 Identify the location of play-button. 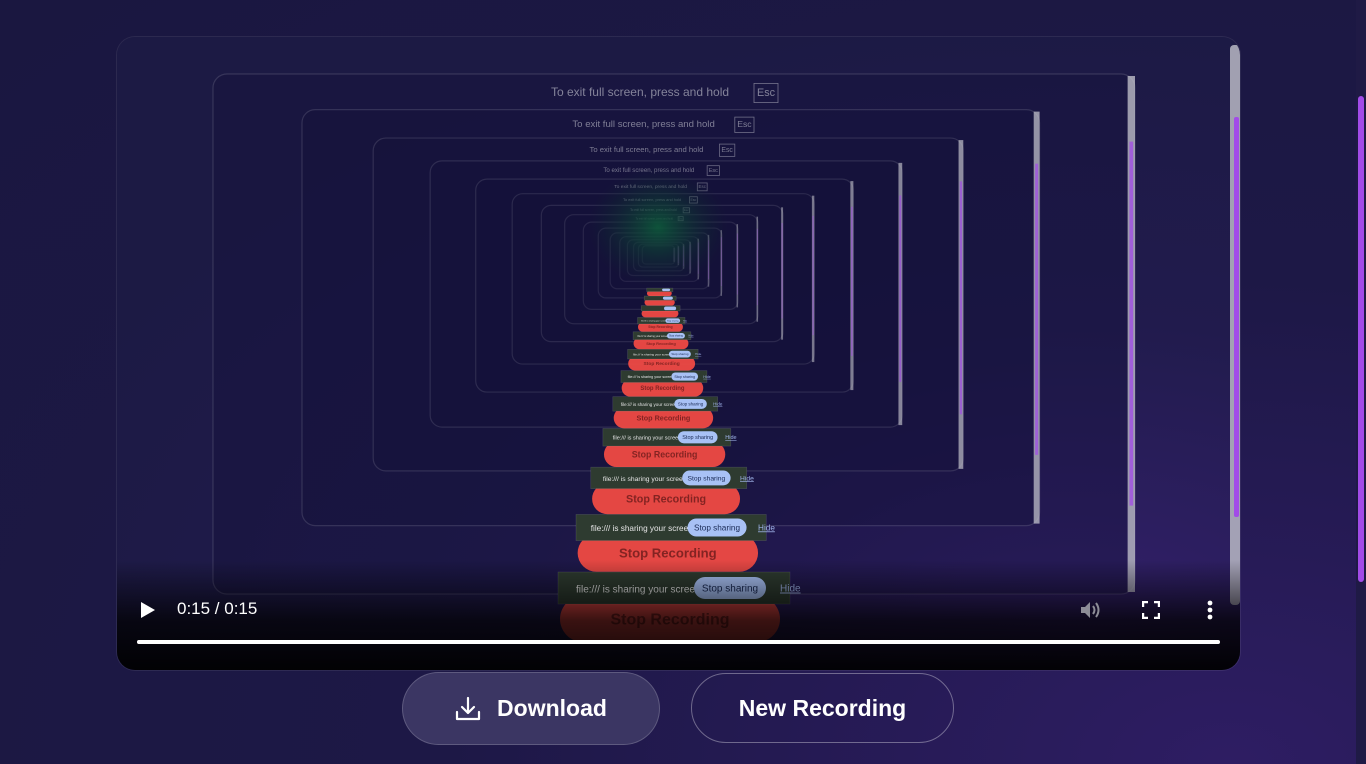
(148, 610).